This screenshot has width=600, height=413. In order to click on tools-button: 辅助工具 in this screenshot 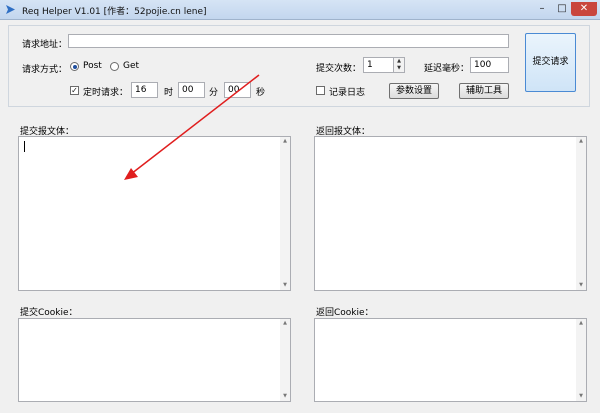, I will do `click(484, 91)`.